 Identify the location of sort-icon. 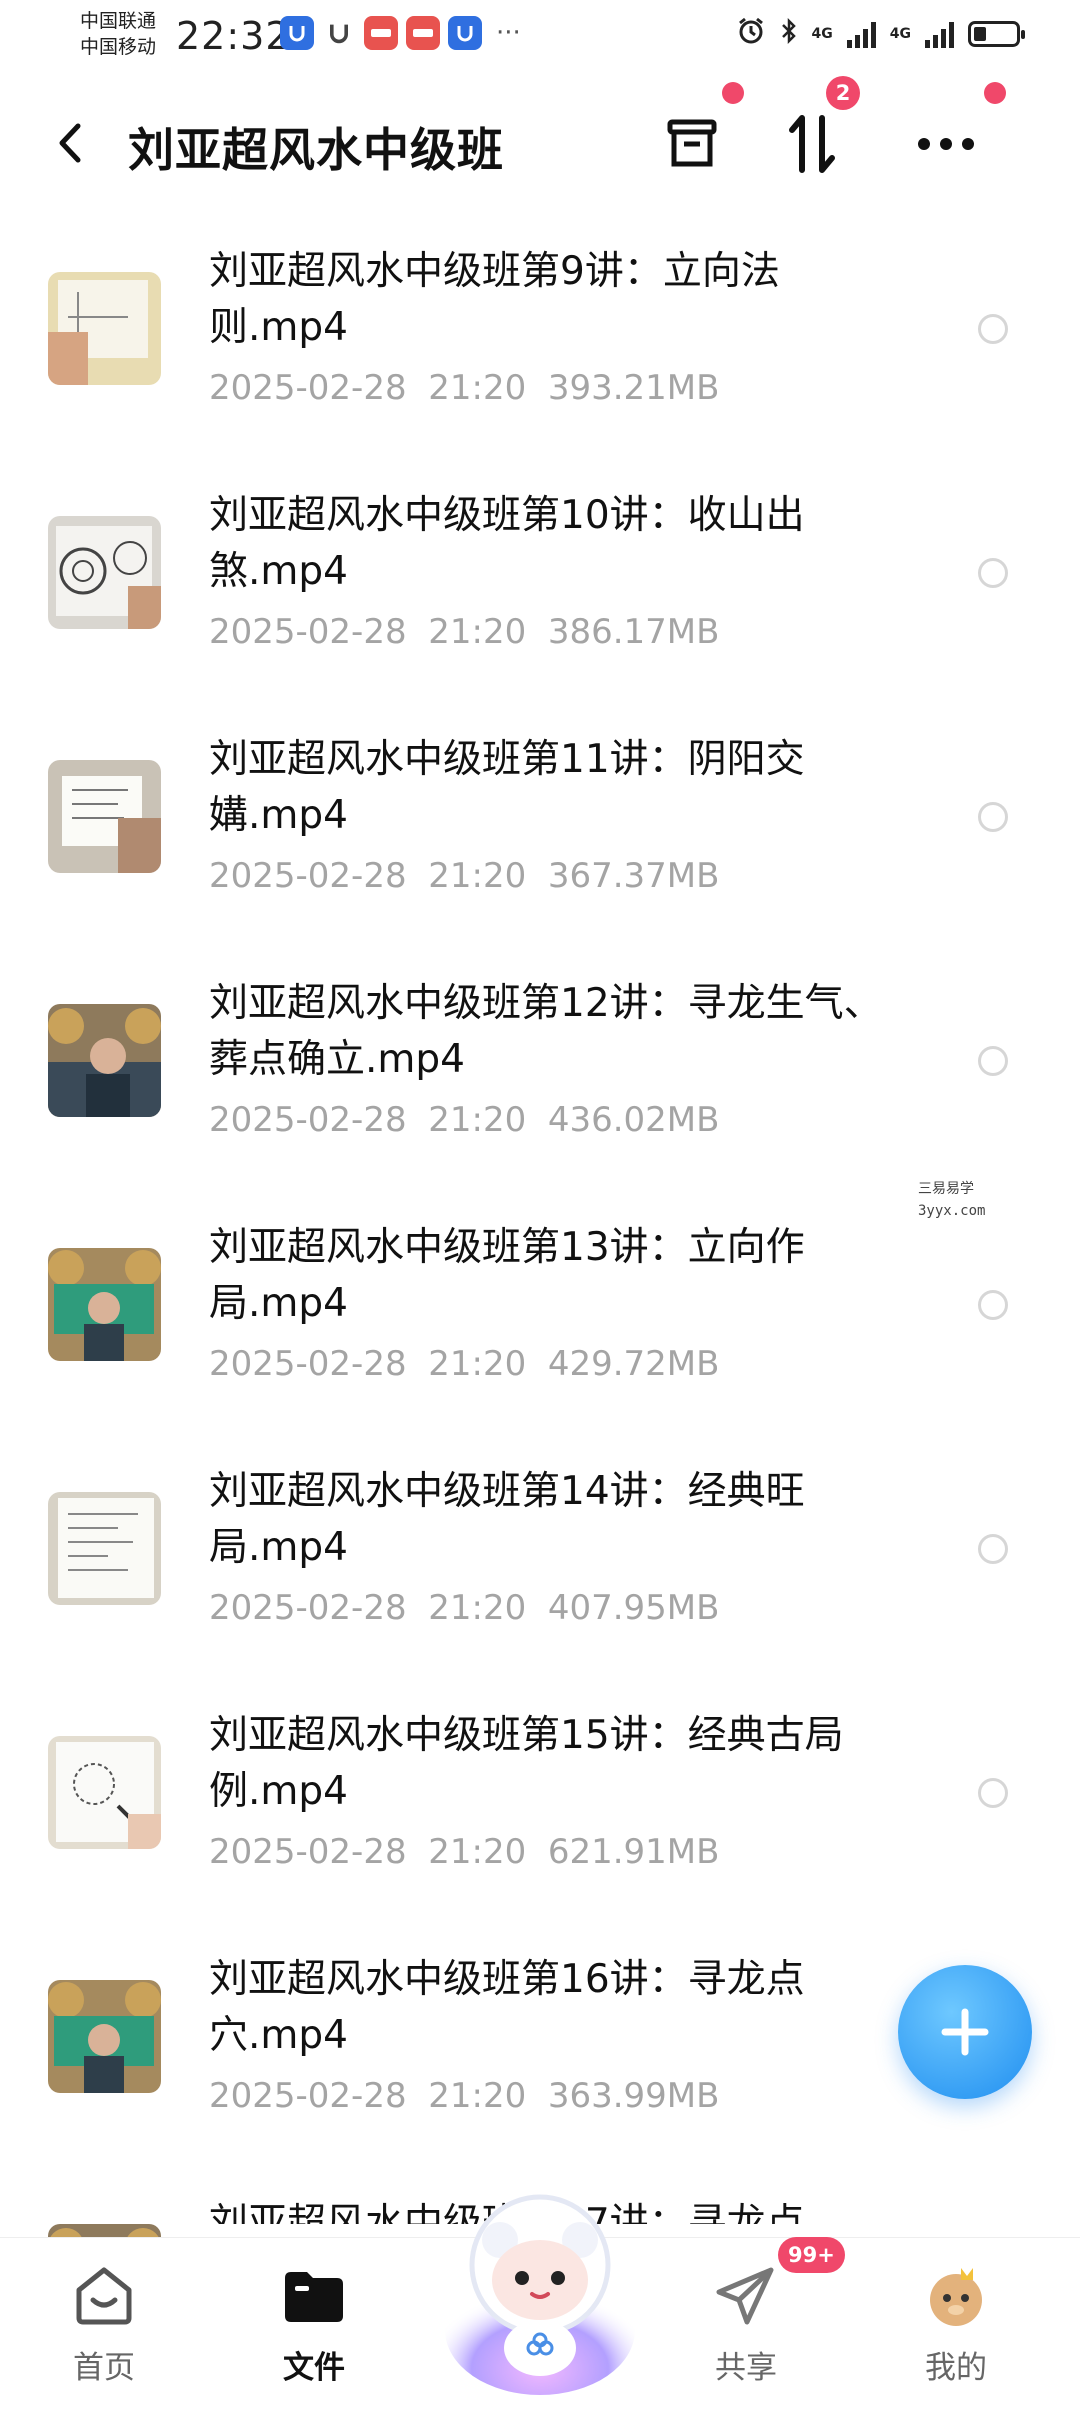
(812, 144).